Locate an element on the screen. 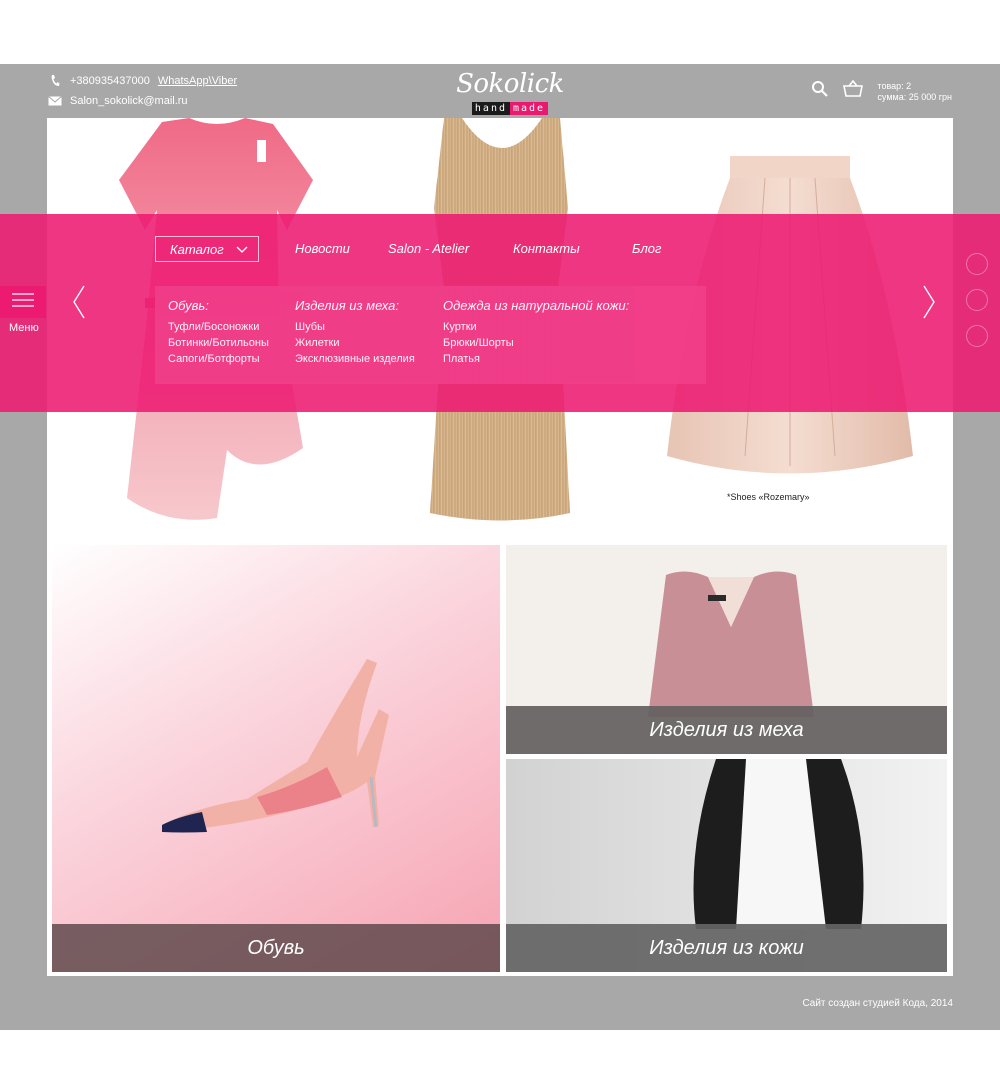 The image size is (1000, 1080). nav-salon-atelier: Salon - Atelier is located at coordinates (428, 248).